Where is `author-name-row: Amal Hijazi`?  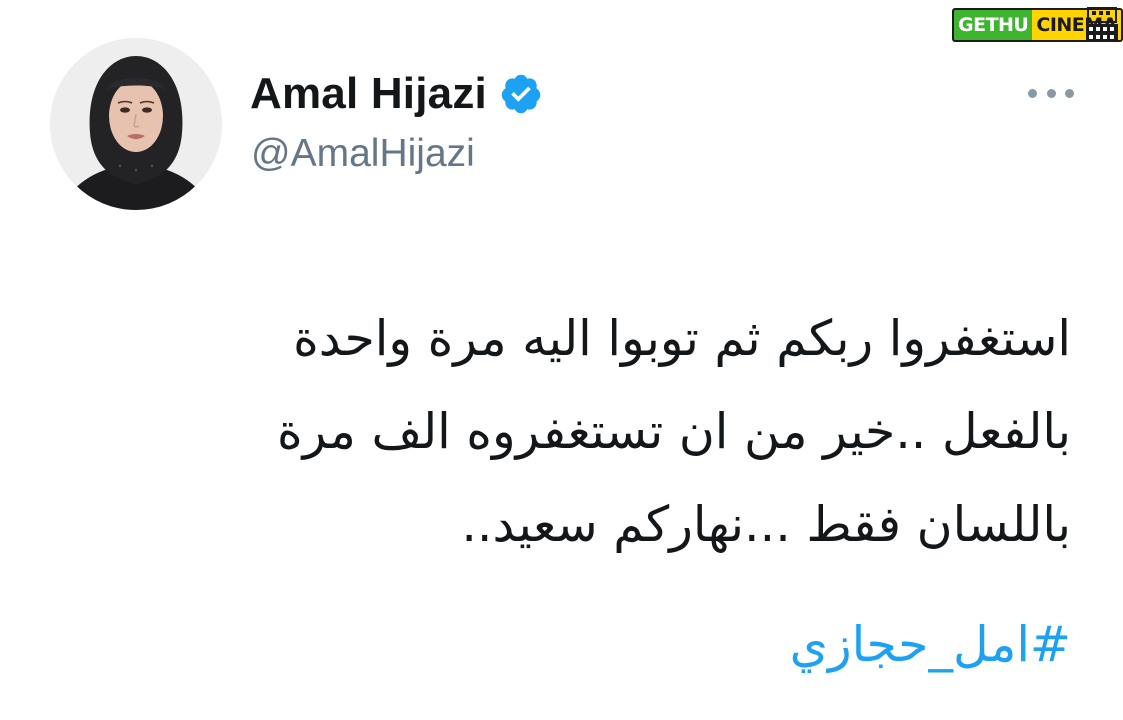 author-name-row: Amal Hijazi is located at coordinates (396, 94).